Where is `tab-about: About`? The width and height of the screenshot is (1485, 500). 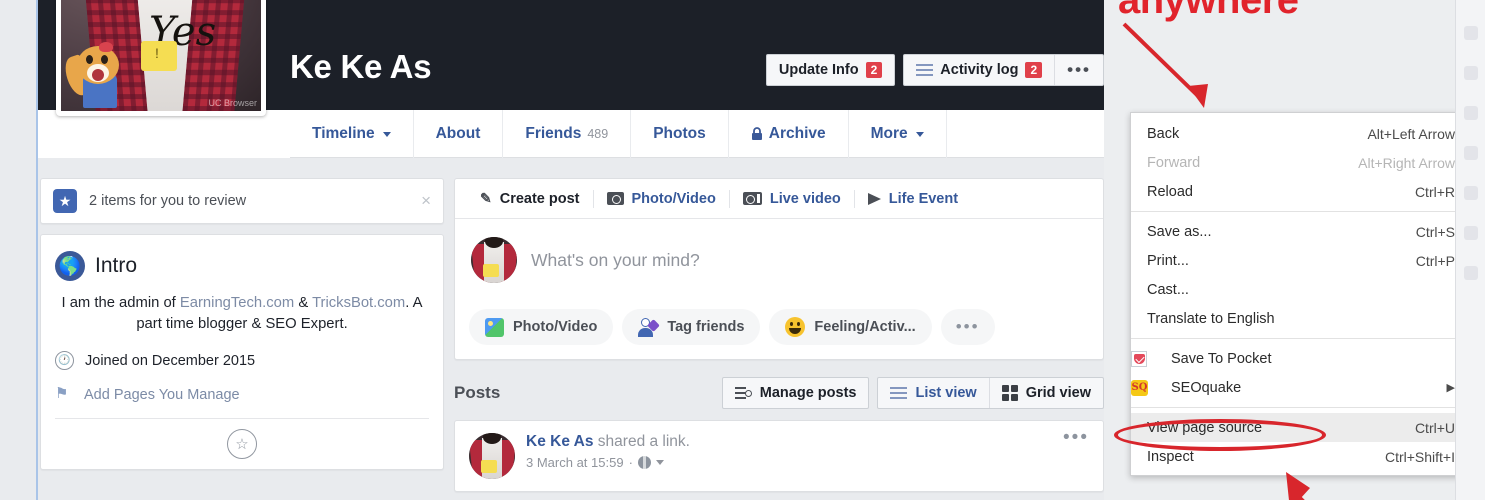
tab-about: About is located at coordinates (459, 134).